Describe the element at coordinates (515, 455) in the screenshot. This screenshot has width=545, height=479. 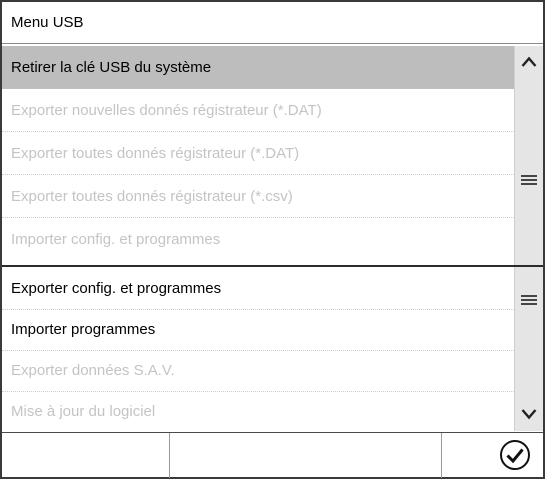
I see `check-circle-icon` at that location.